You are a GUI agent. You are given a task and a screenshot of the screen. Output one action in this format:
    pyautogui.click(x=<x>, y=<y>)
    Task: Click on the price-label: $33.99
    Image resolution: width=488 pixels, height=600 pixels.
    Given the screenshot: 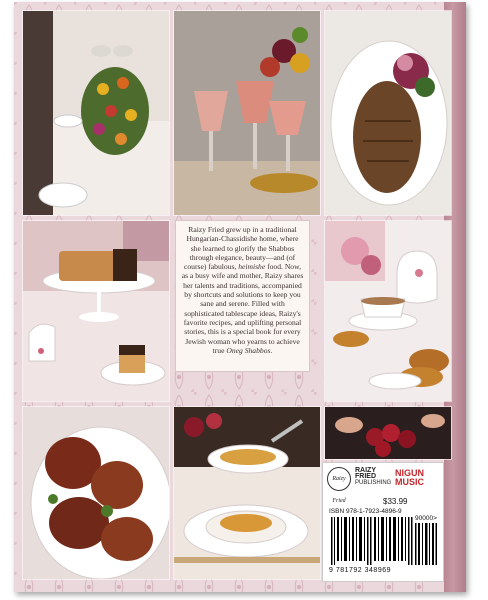 What is the action you would take?
    pyautogui.click(x=395, y=501)
    